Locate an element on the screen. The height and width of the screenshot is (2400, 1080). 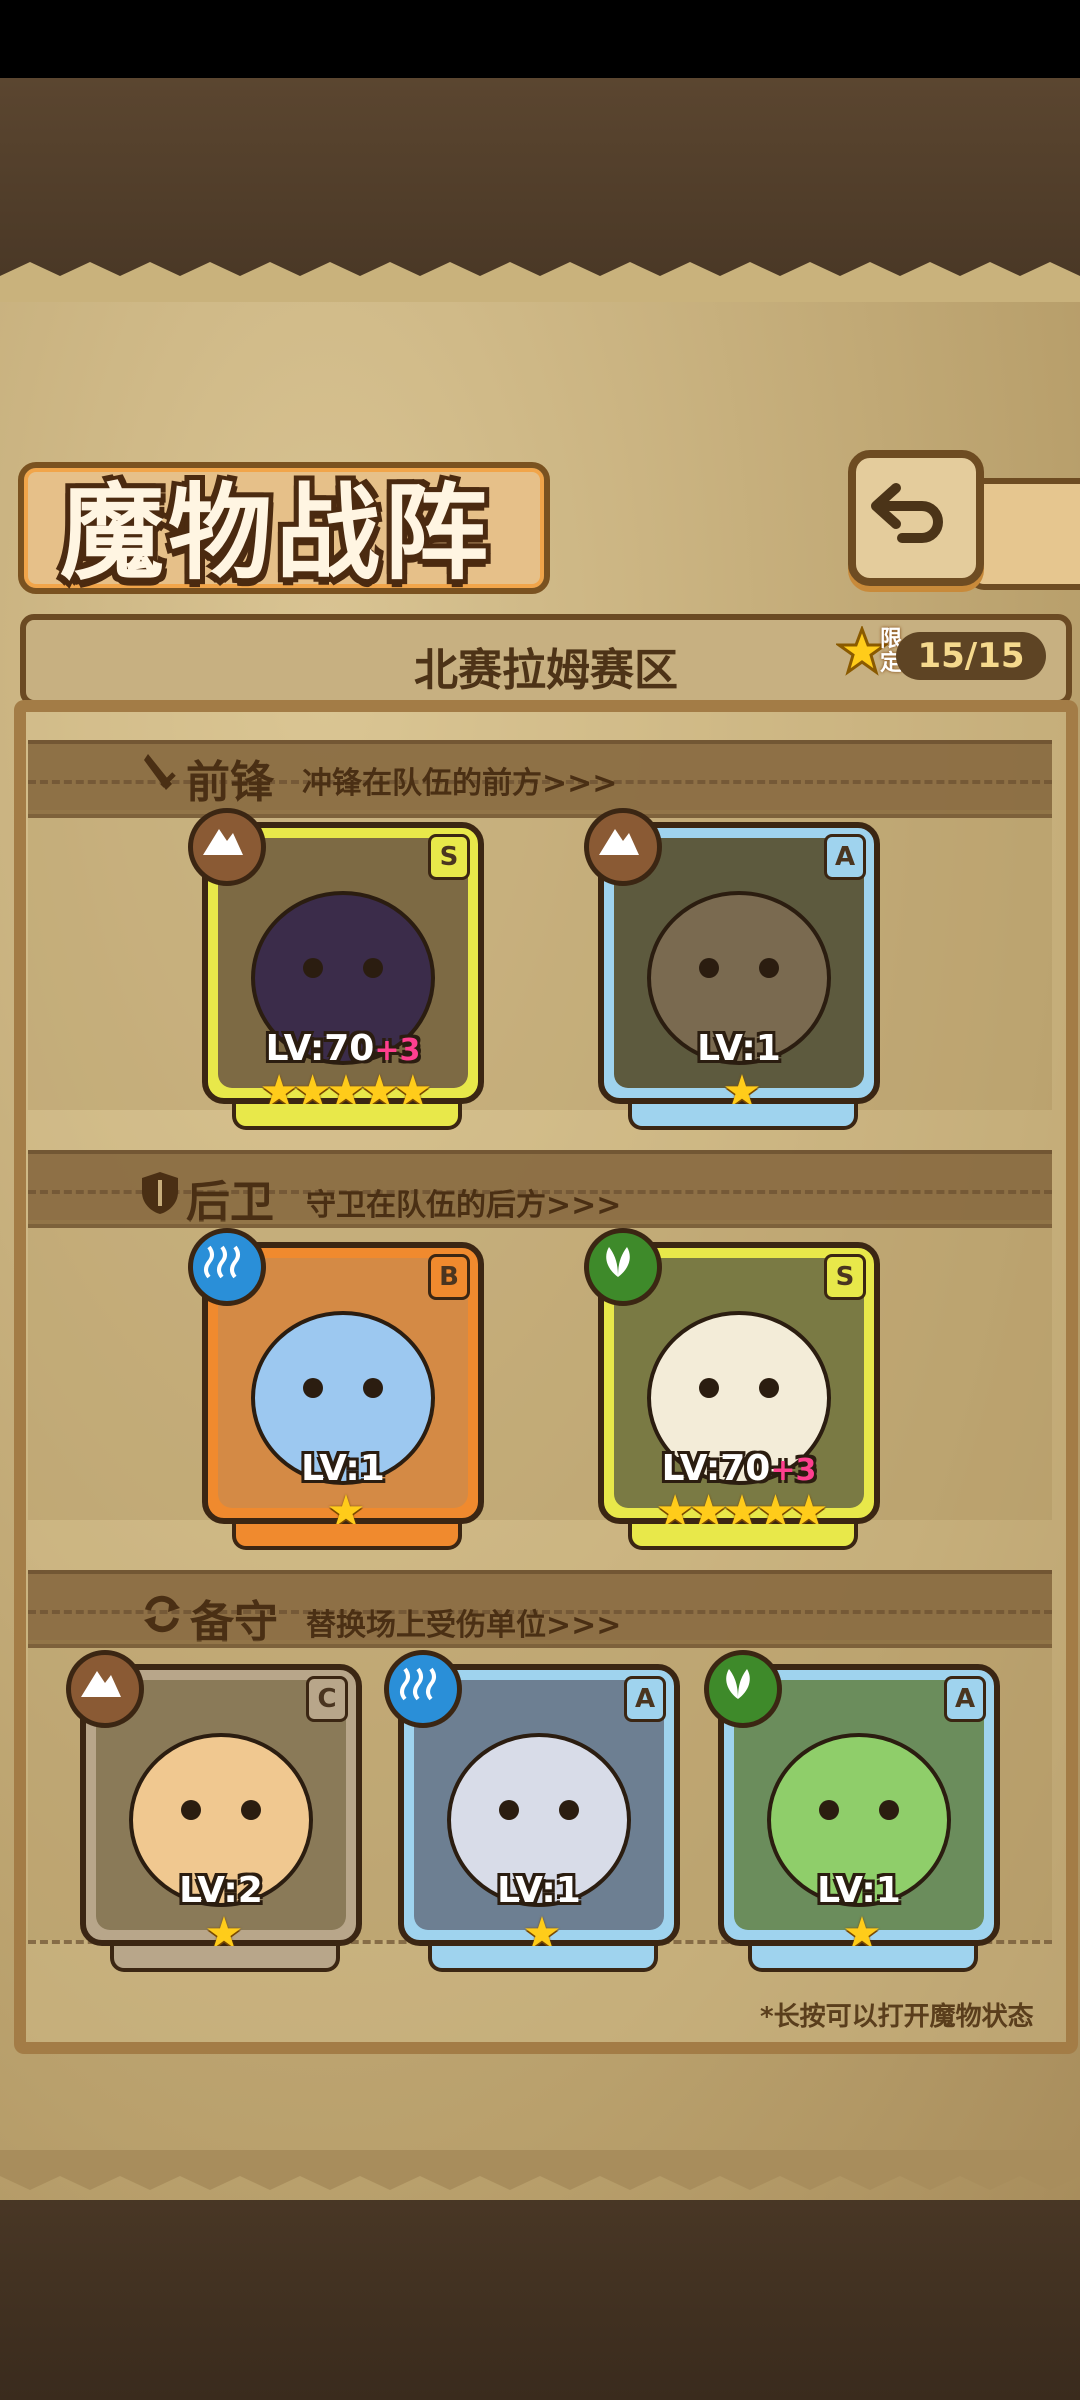
section-subtitle-front: 冲锋在队伍的前方>>> is located at coordinates (460, 783).